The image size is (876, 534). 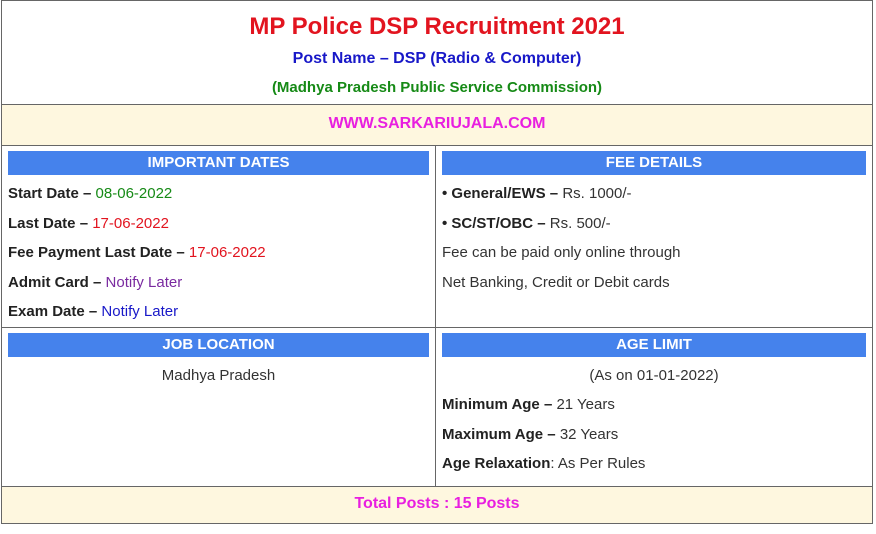 I want to click on last-date-value: 17-06-2022, so click(x=130, y=223).